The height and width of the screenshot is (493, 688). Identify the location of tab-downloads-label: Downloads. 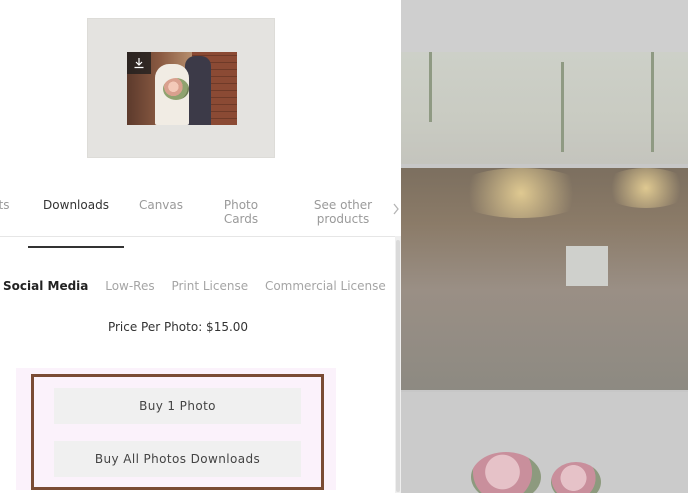
(76, 205).